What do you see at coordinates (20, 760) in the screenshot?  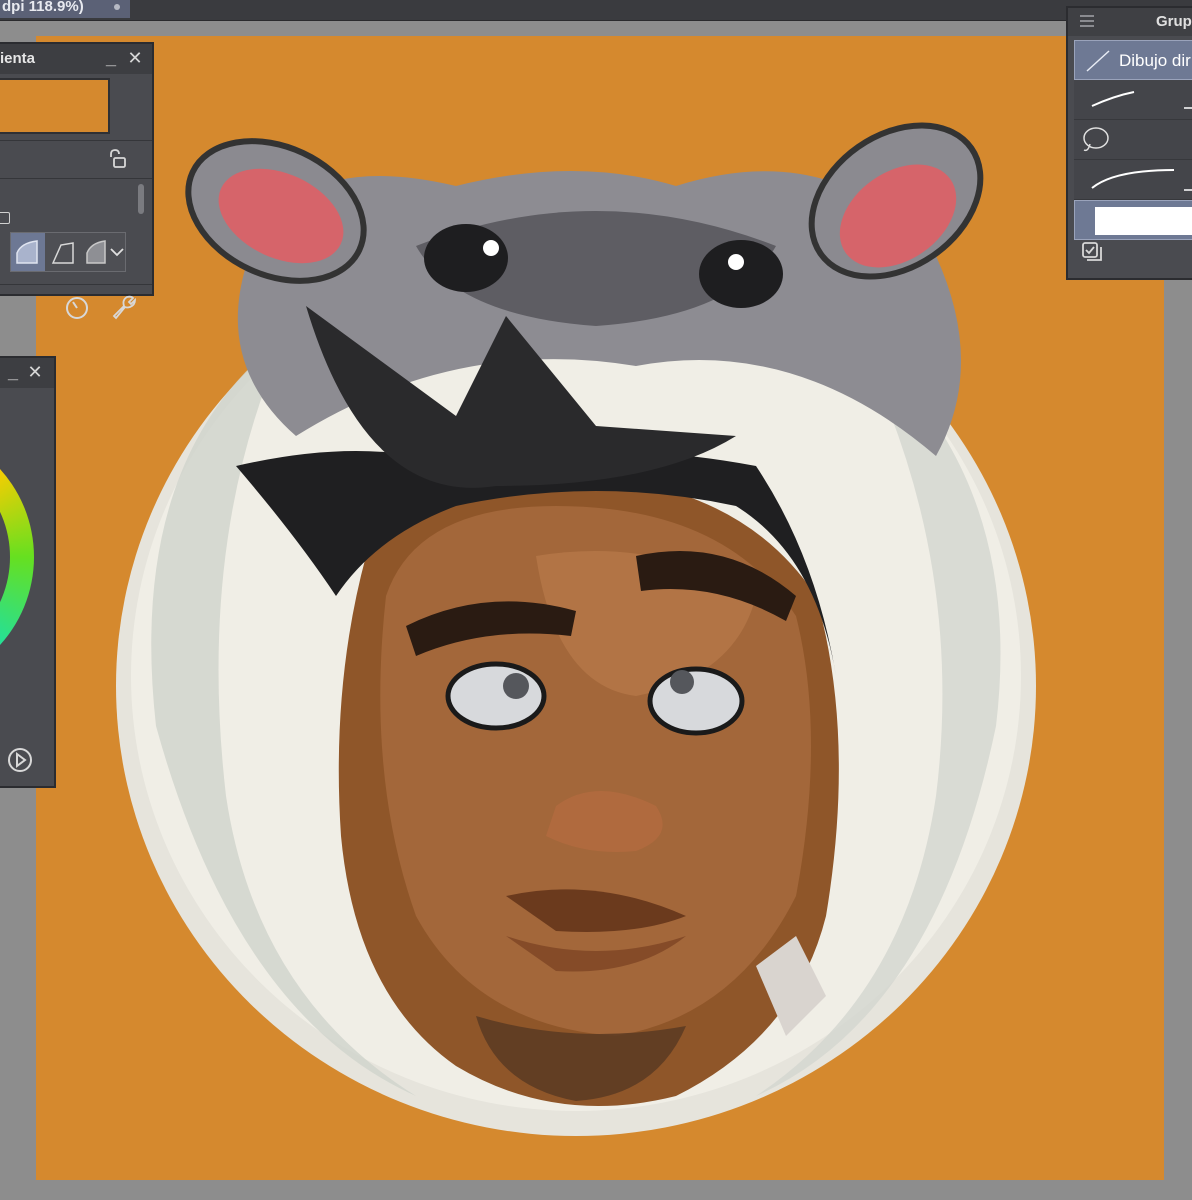 I see `play-icon` at bounding box center [20, 760].